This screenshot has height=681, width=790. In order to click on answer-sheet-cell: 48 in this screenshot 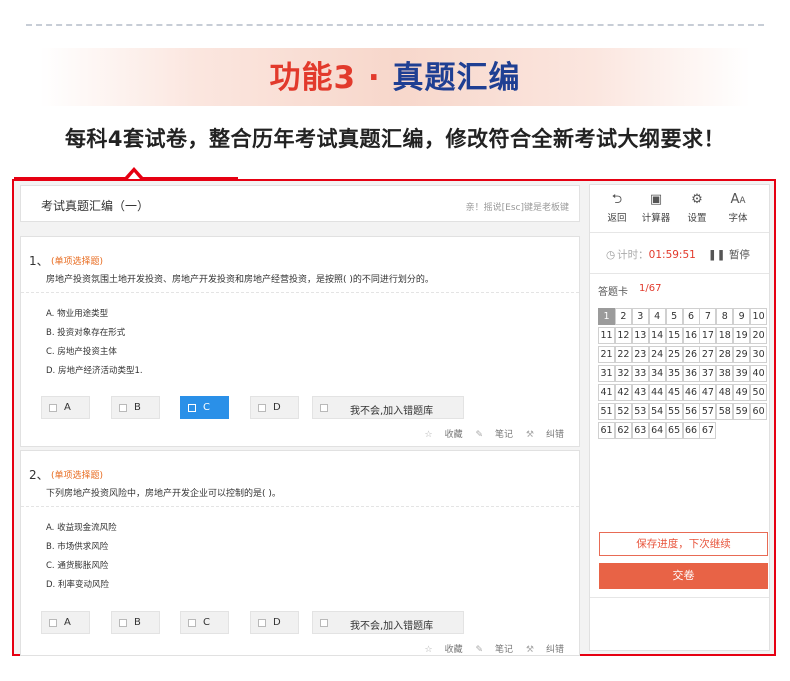, I will do `click(725, 392)`.